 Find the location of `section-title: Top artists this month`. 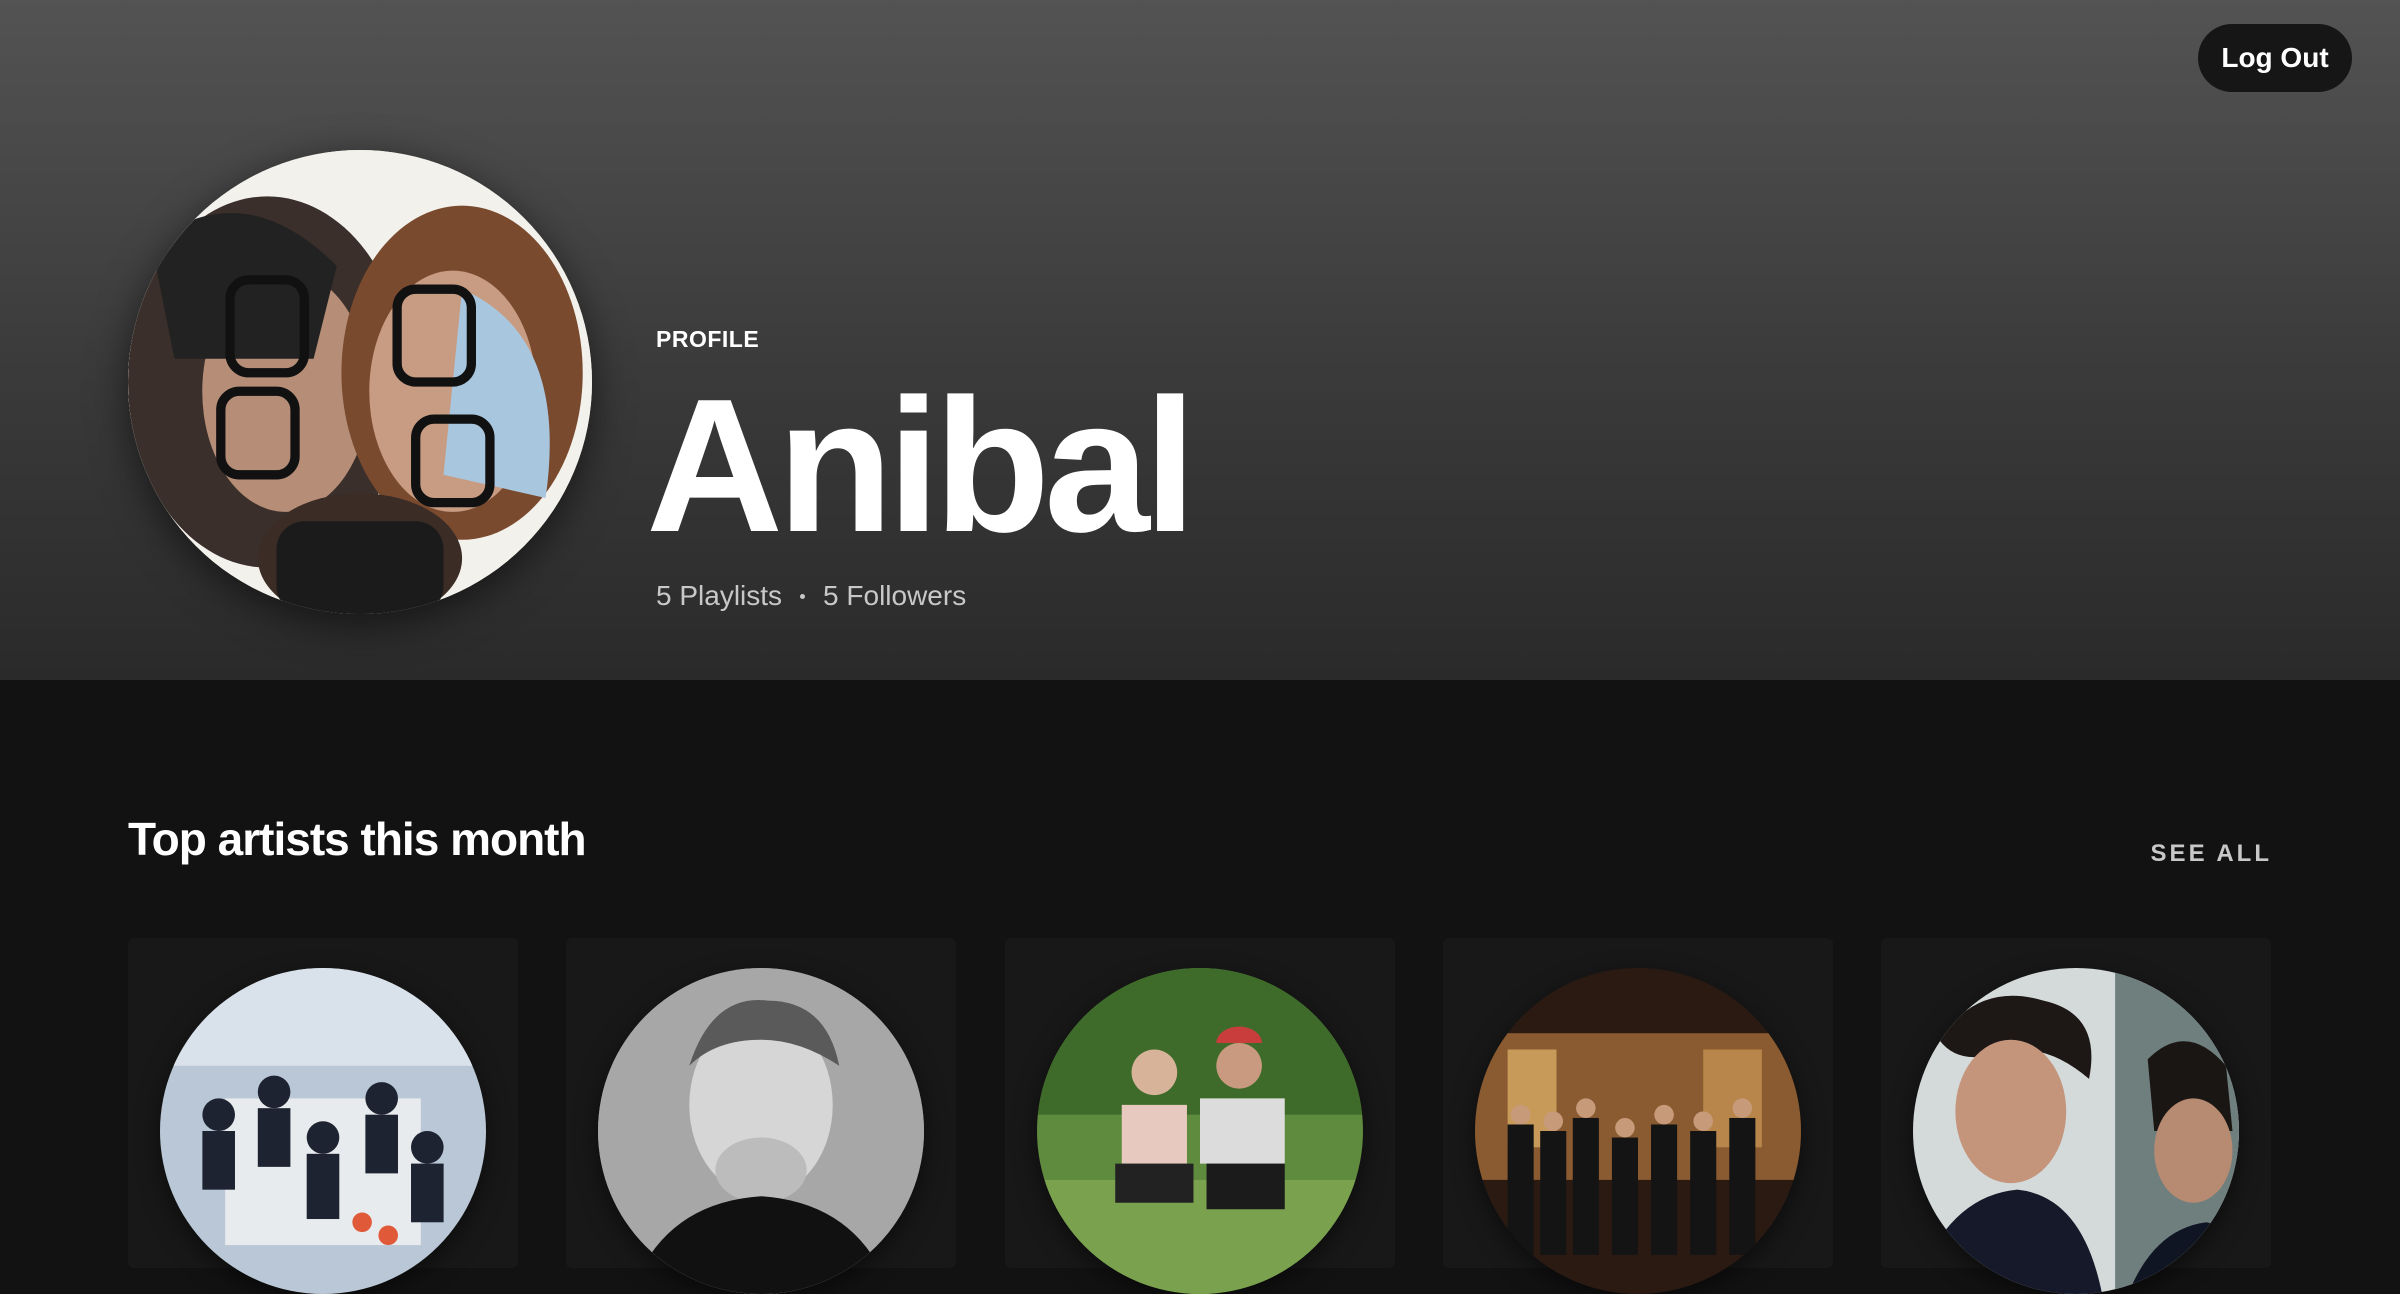

section-title: Top artists this month is located at coordinates (357, 839).